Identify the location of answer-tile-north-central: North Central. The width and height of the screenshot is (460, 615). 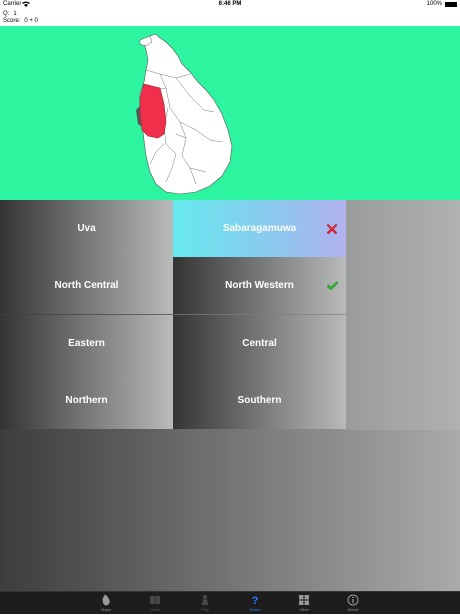
(86, 285).